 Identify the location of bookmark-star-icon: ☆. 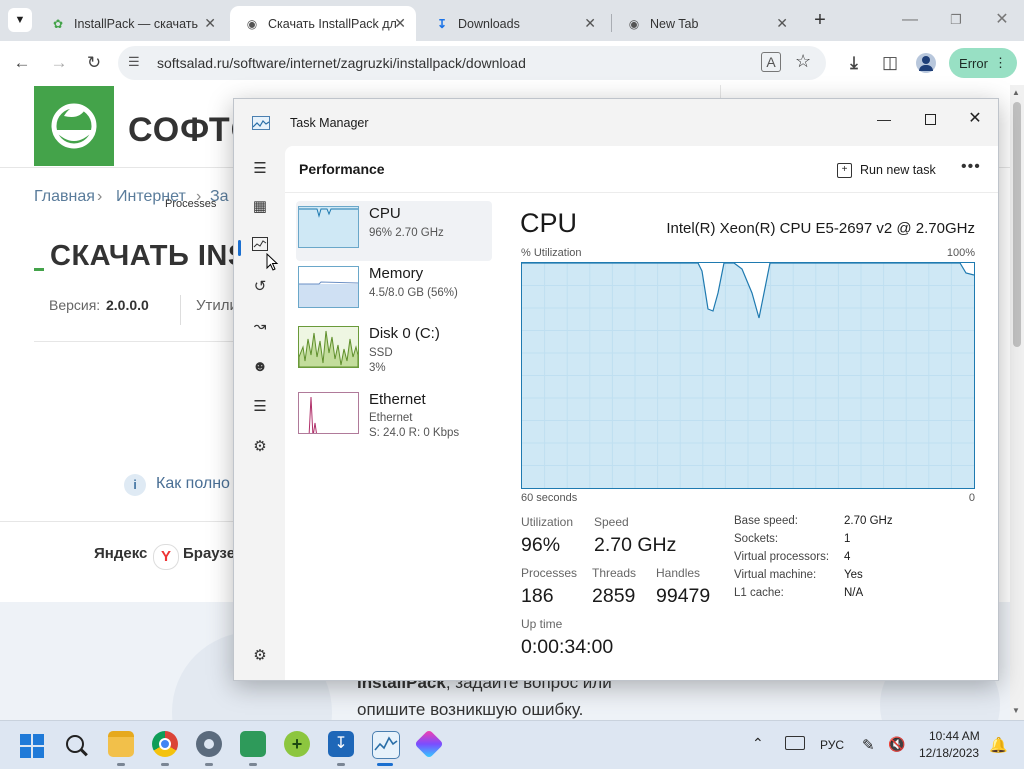
(803, 61).